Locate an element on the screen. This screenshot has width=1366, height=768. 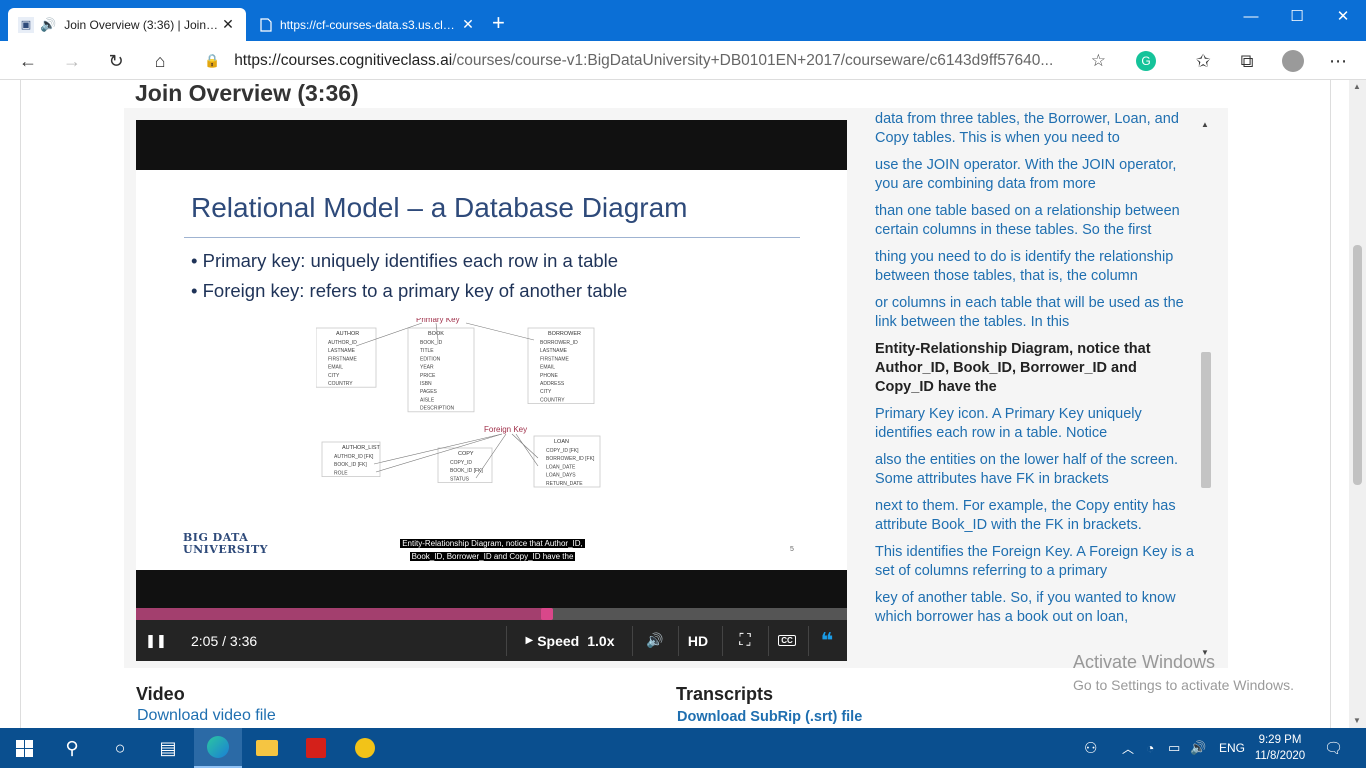
progress-handle is located at coordinates (546, 614).